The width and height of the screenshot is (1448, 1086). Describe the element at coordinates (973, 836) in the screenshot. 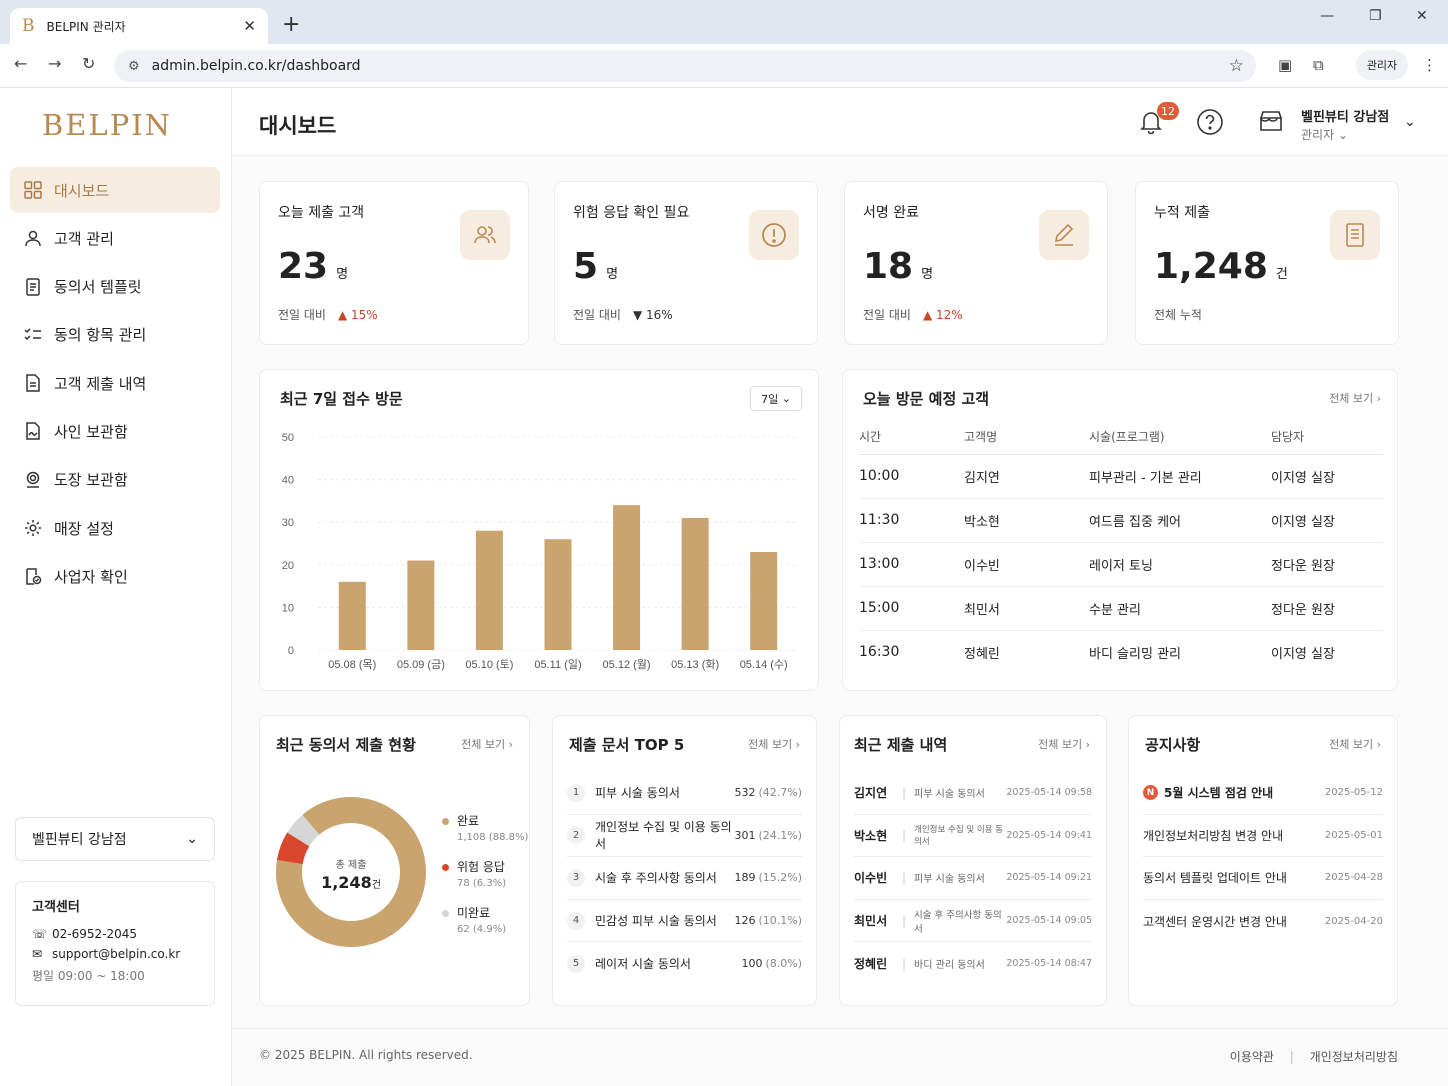

I see `list-item: 박소현 | 개인정보 수집 및 이용 동의서 2025-05-14 09:41` at that location.